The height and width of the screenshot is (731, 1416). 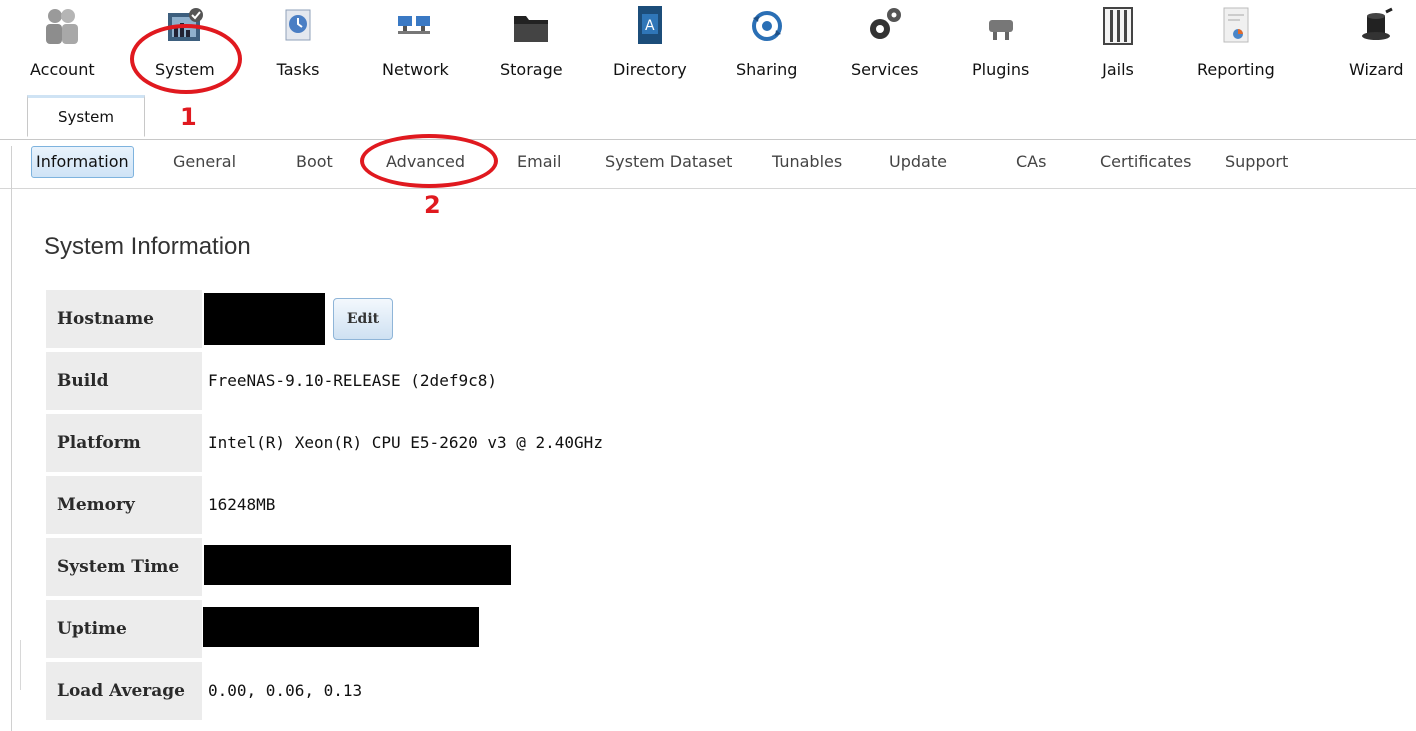 I want to click on subnav-certificates: Certificates, so click(x=1145, y=162).